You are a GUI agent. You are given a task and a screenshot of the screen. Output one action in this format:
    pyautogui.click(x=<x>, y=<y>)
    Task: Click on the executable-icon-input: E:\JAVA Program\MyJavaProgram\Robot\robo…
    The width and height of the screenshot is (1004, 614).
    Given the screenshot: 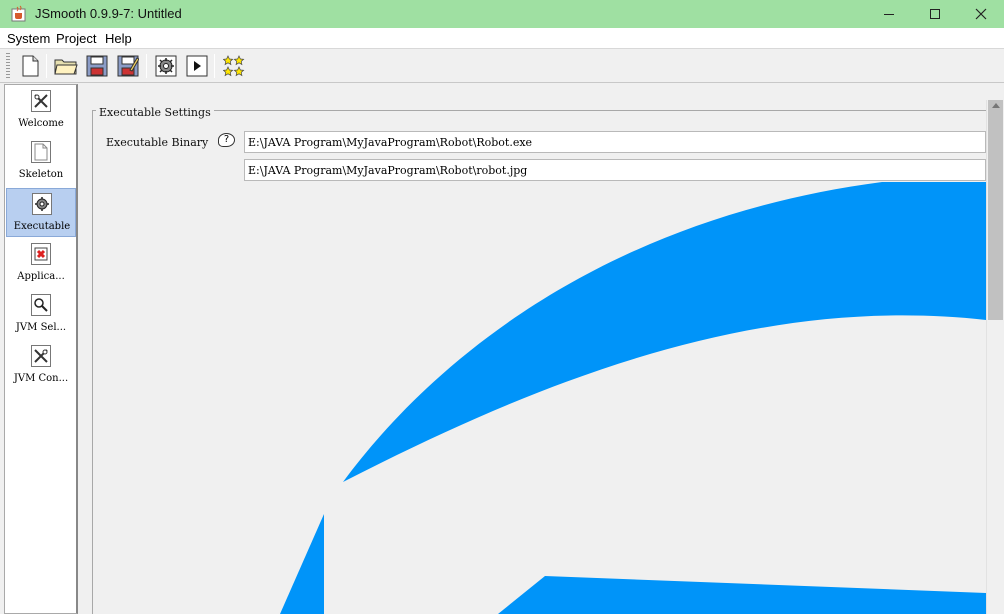 What is the action you would take?
    pyautogui.click(x=615, y=170)
    